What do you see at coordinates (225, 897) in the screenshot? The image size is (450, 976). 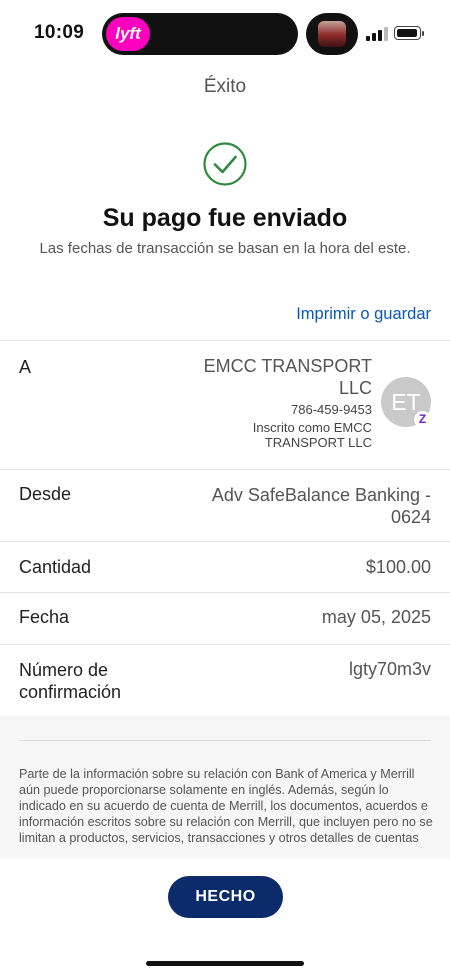 I see `done-button: HECHO` at bounding box center [225, 897].